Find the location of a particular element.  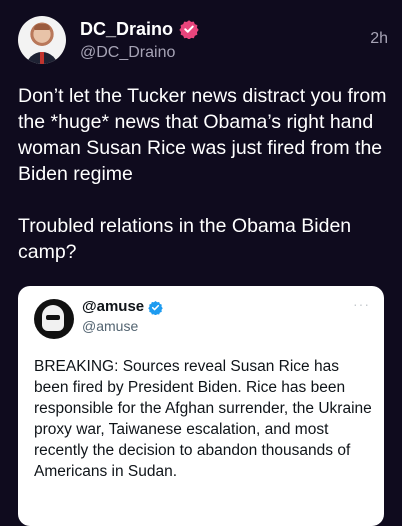

post-header: DC_Draino @DC_Draino 2h is located at coordinates (203, 41).